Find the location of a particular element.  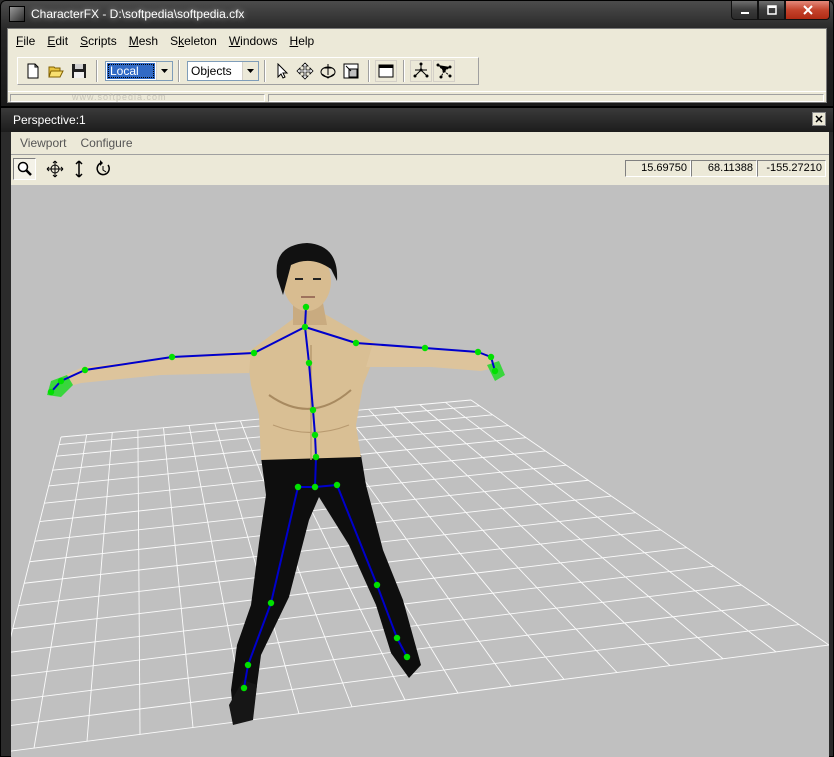

joint-wrL is located at coordinates (85, 370).